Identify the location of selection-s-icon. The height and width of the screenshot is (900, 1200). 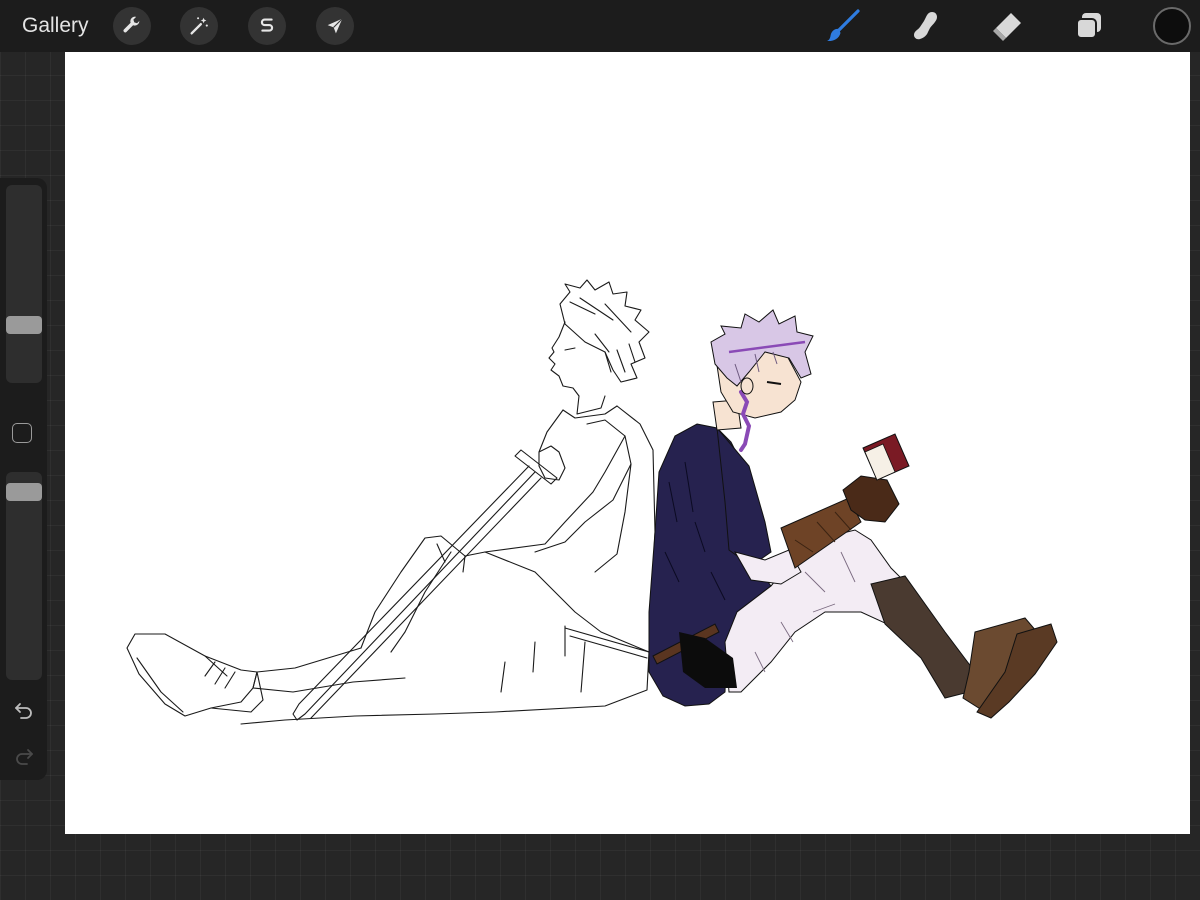
(267, 25).